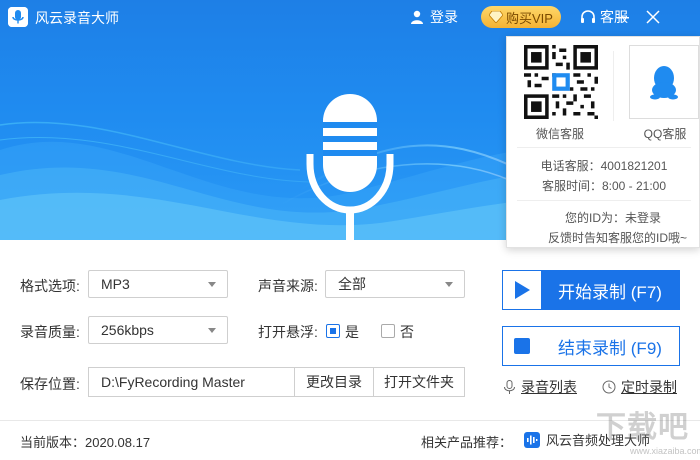 This screenshot has width=700, height=460. What do you see at coordinates (610, 292) in the screenshot?
I see `start-recording-label: 开始录制 (F7)` at bounding box center [610, 292].